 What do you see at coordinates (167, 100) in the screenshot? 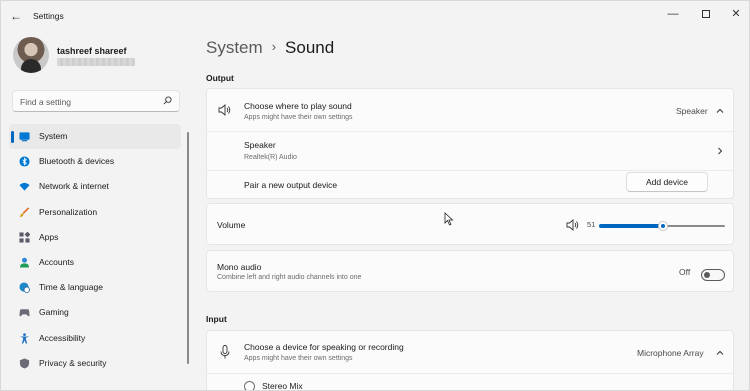
I see `search-icon` at bounding box center [167, 100].